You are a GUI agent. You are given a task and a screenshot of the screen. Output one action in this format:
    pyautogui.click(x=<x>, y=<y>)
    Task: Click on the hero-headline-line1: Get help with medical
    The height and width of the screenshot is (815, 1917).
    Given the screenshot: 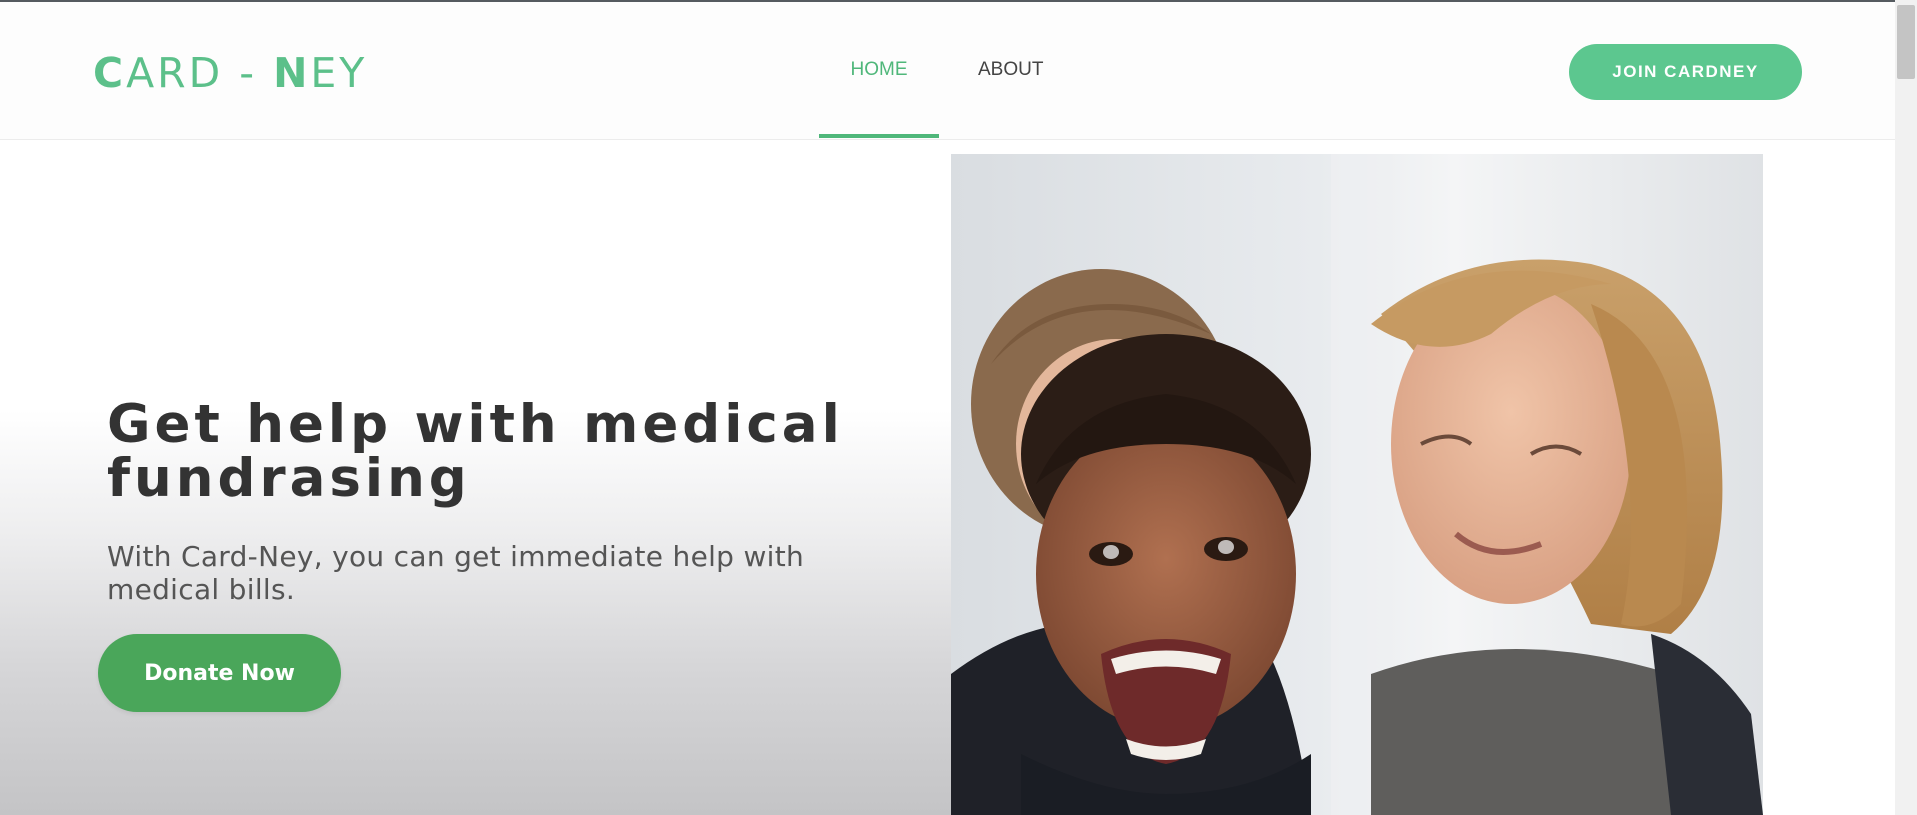 What is the action you would take?
    pyautogui.click(x=475, y=424)
    